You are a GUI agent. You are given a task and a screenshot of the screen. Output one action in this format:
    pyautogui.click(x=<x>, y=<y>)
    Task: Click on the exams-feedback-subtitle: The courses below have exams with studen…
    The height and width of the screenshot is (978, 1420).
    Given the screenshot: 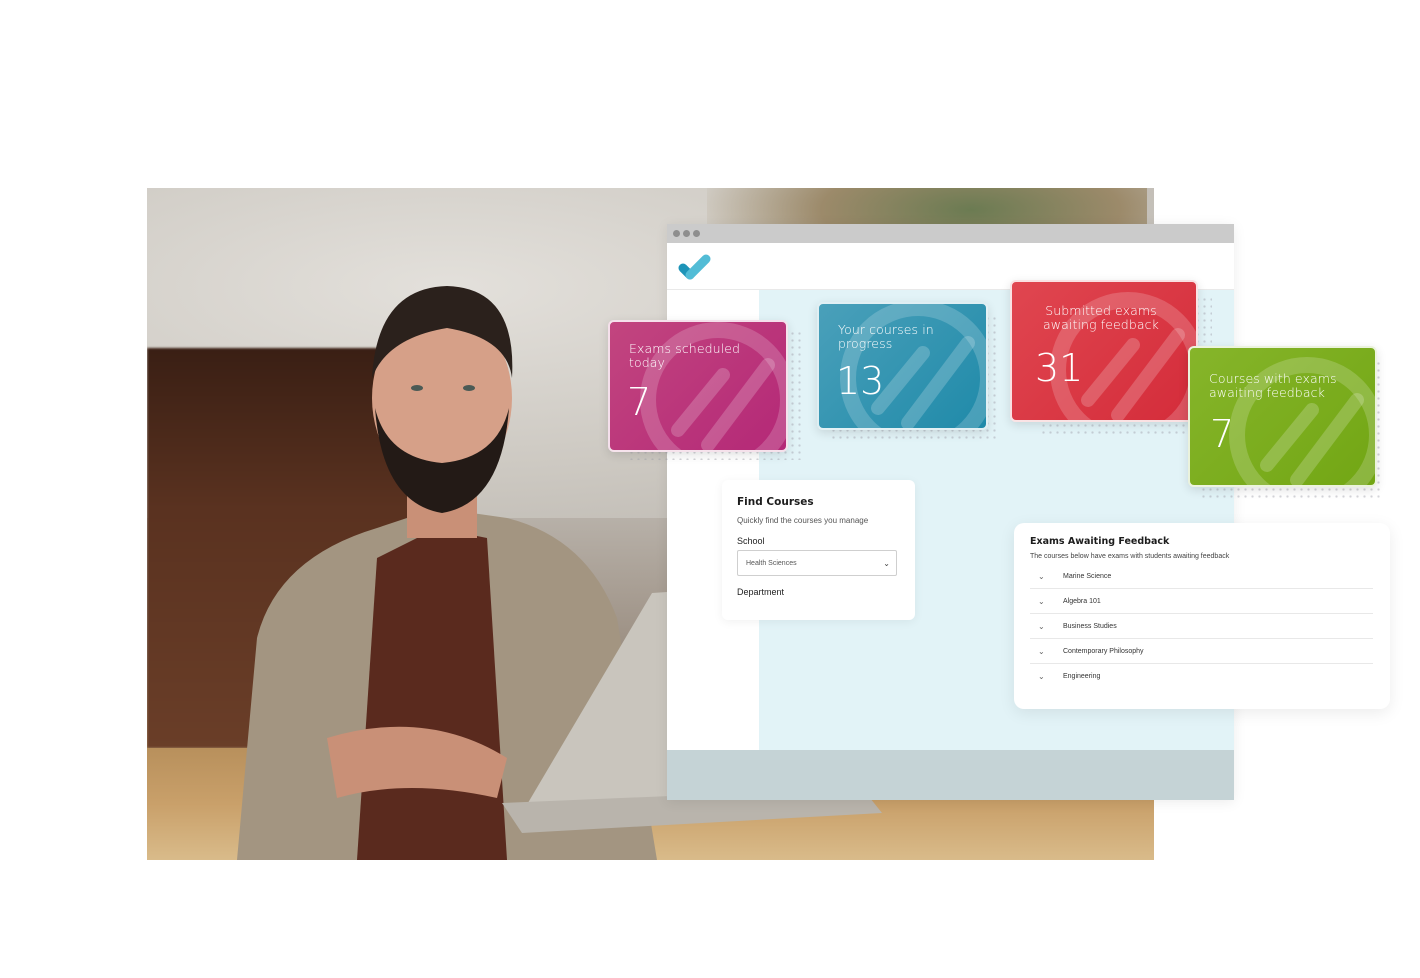 What is the action you would take?
    pyautogui.click(x=1130, y=556)
    